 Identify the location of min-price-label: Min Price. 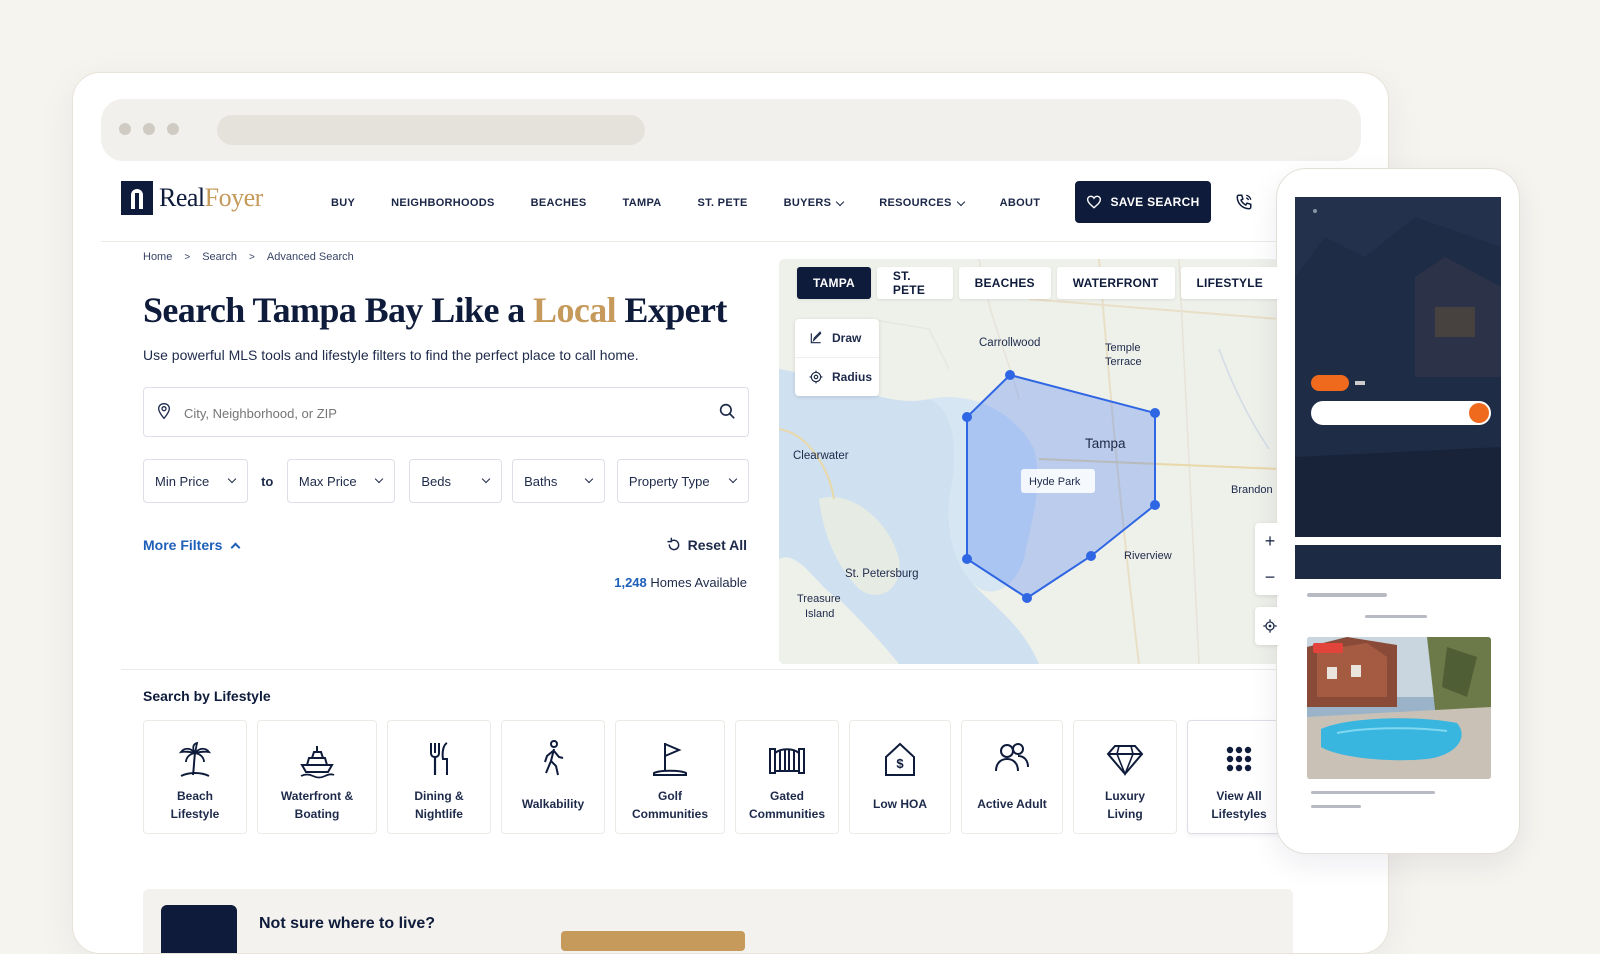
(182, 481).